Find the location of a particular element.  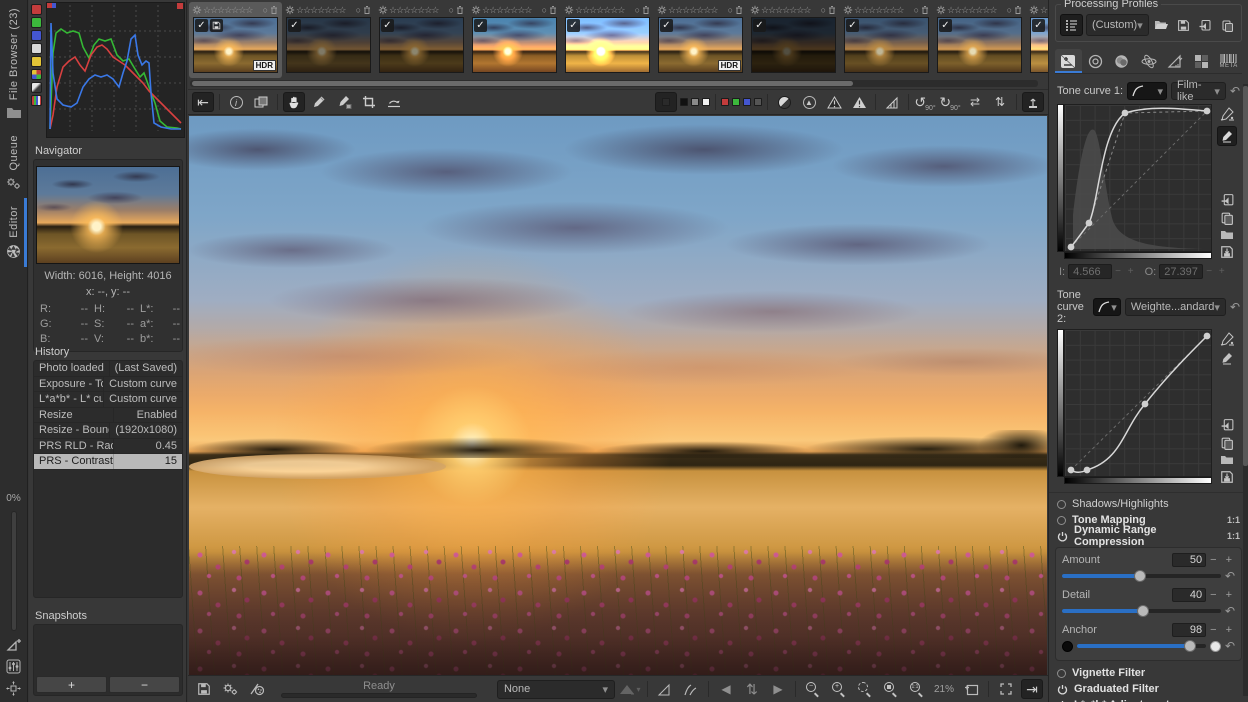

output-value-field: 27.397 is located at coordinates (1181, 271).